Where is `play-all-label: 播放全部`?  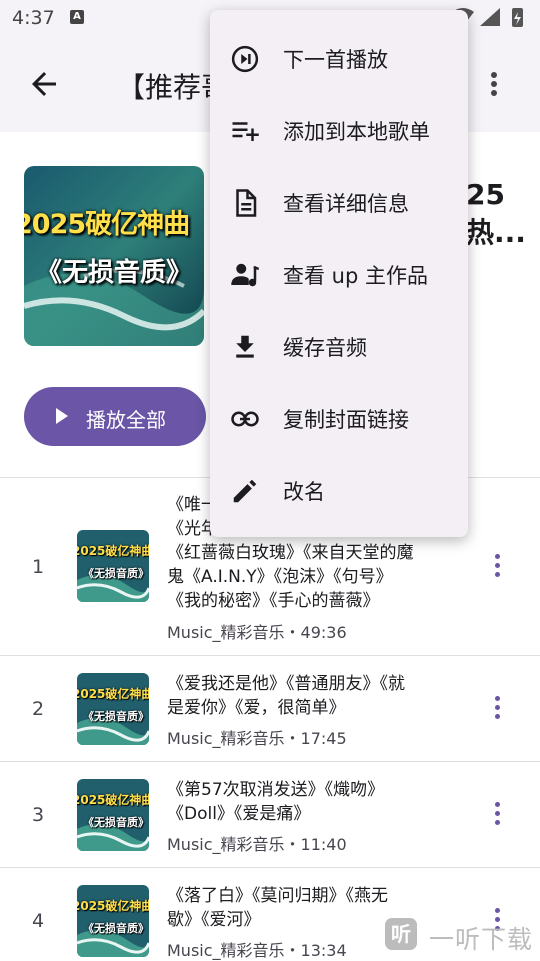
play-all-label: 播放全部 is located at coordinates (126, 420).